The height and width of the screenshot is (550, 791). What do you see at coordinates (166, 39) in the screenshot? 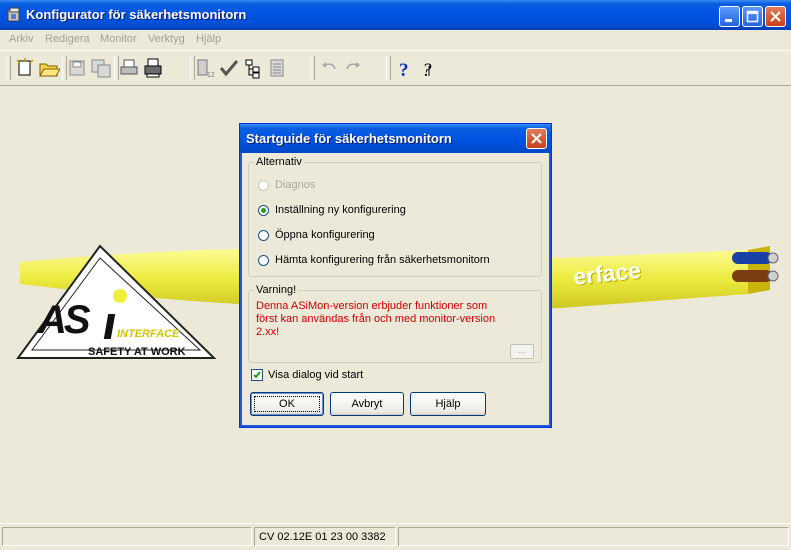
I see `menu-verktyg: Verktyg` at bounding box center [166, 39].